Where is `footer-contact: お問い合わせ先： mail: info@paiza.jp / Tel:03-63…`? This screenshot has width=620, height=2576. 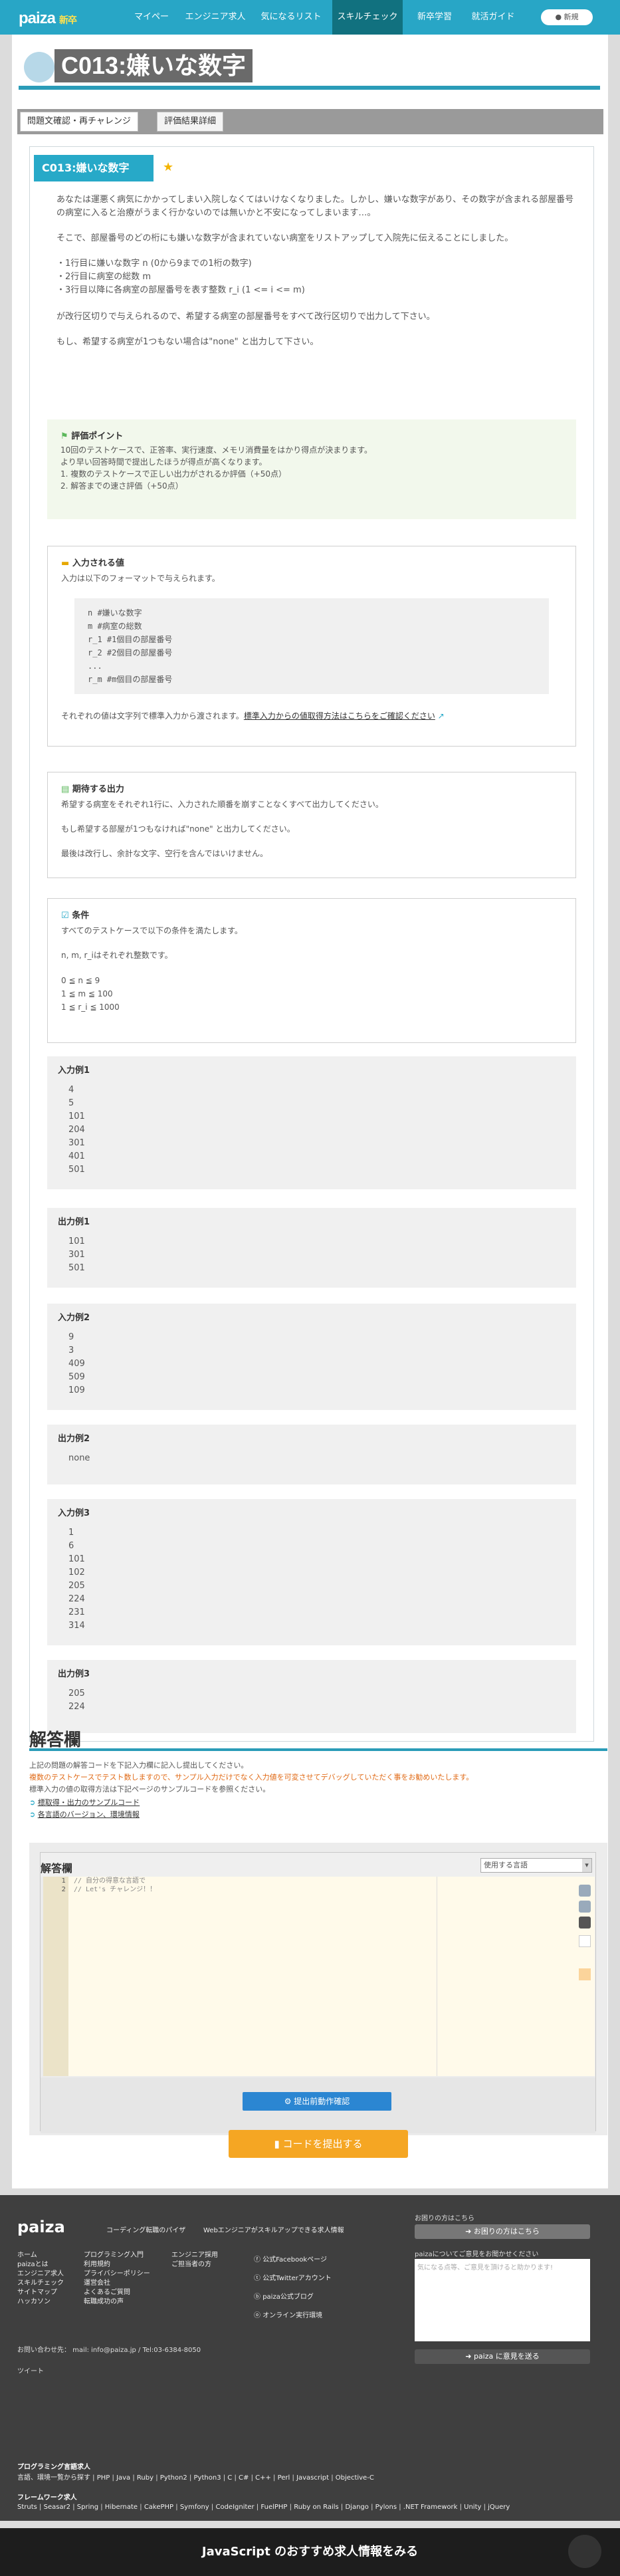
footer-contact: お問い合わせ先： mail: info@paiza.jp / Tel:03-63… is located at coordinates (109, 2350).